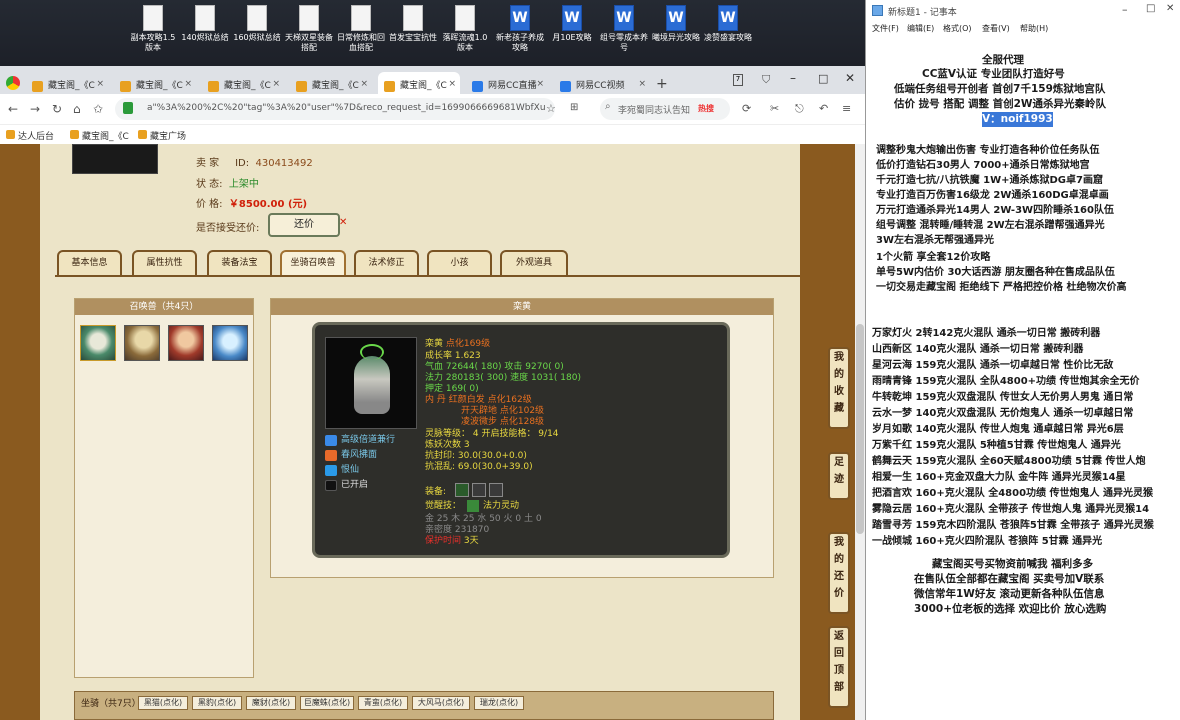 This screenshot has height=720, width=1180. What do you see at coordinates (988, 150) in the screenshot?
I see `text-line: 调整秒鬼大炮输出伤害 专业打造各种价位任务队伍` at bounding box center [988, 150].